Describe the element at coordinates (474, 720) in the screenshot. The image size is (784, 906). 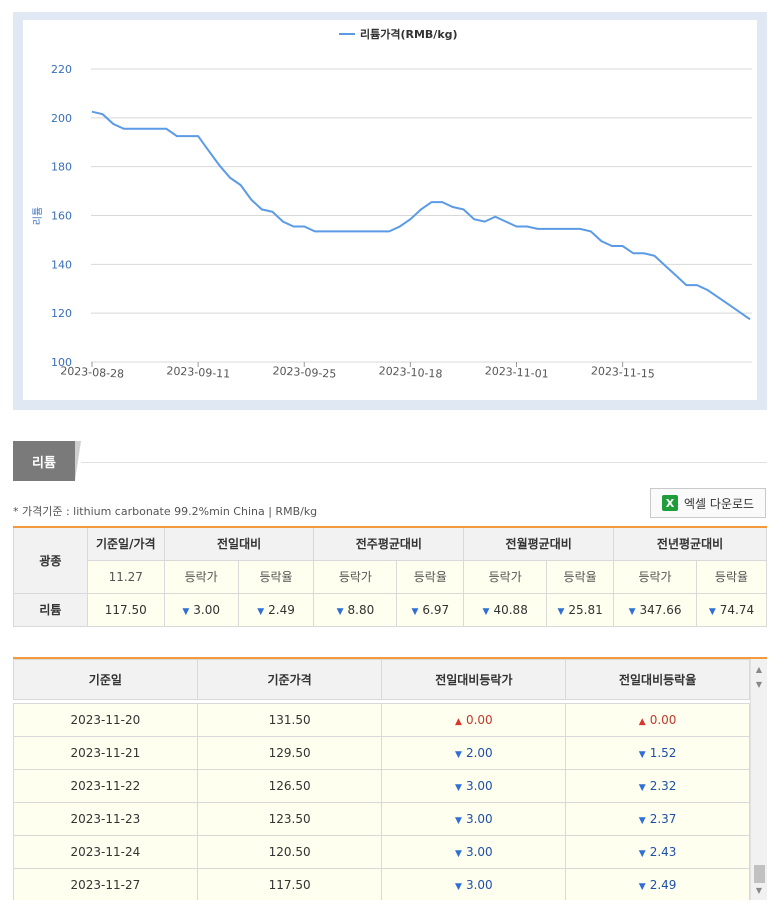
I see `row-change: ▲ 0.00` at that location.